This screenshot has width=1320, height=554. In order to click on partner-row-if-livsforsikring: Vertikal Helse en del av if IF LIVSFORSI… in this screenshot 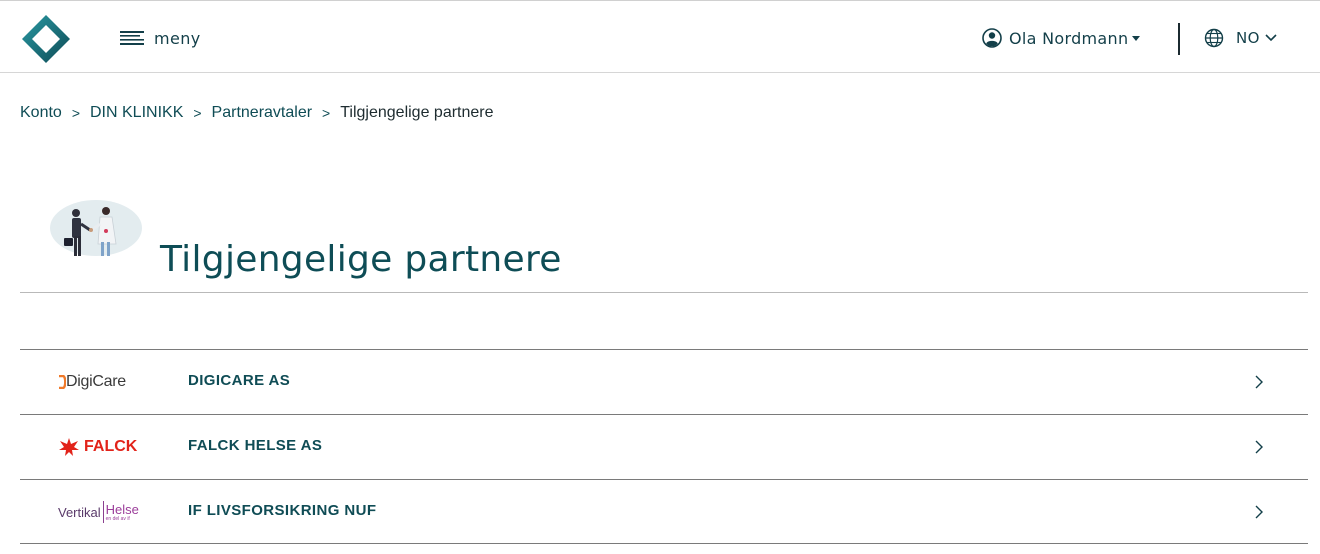, I will do `click(664, 511)`.